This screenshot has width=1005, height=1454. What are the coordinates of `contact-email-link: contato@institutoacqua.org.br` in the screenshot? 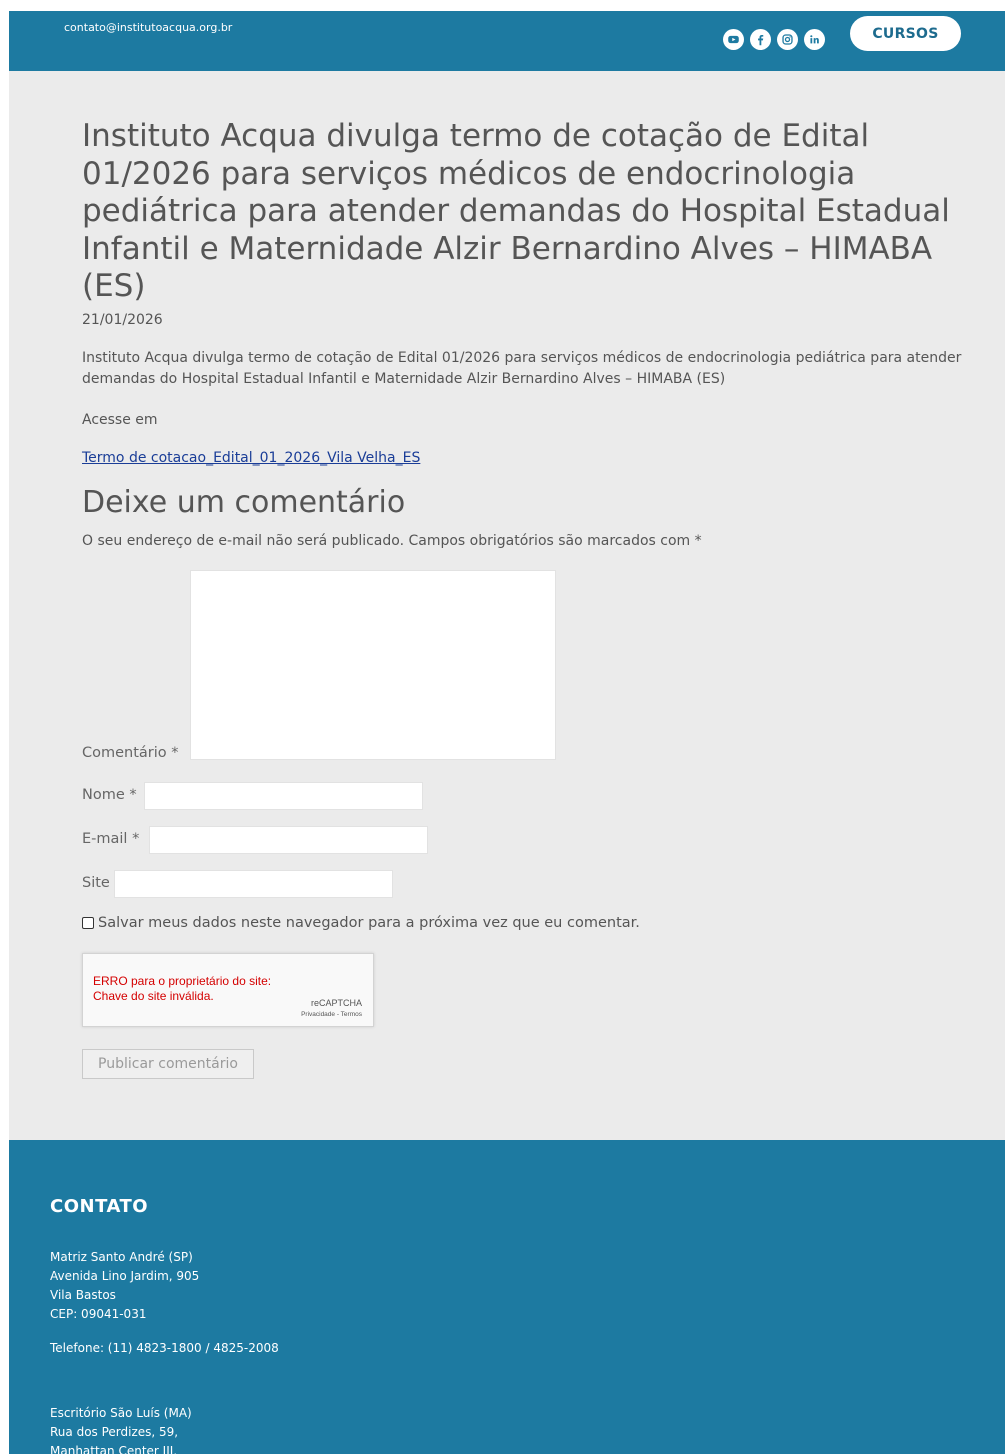 It's located at (148, 27).